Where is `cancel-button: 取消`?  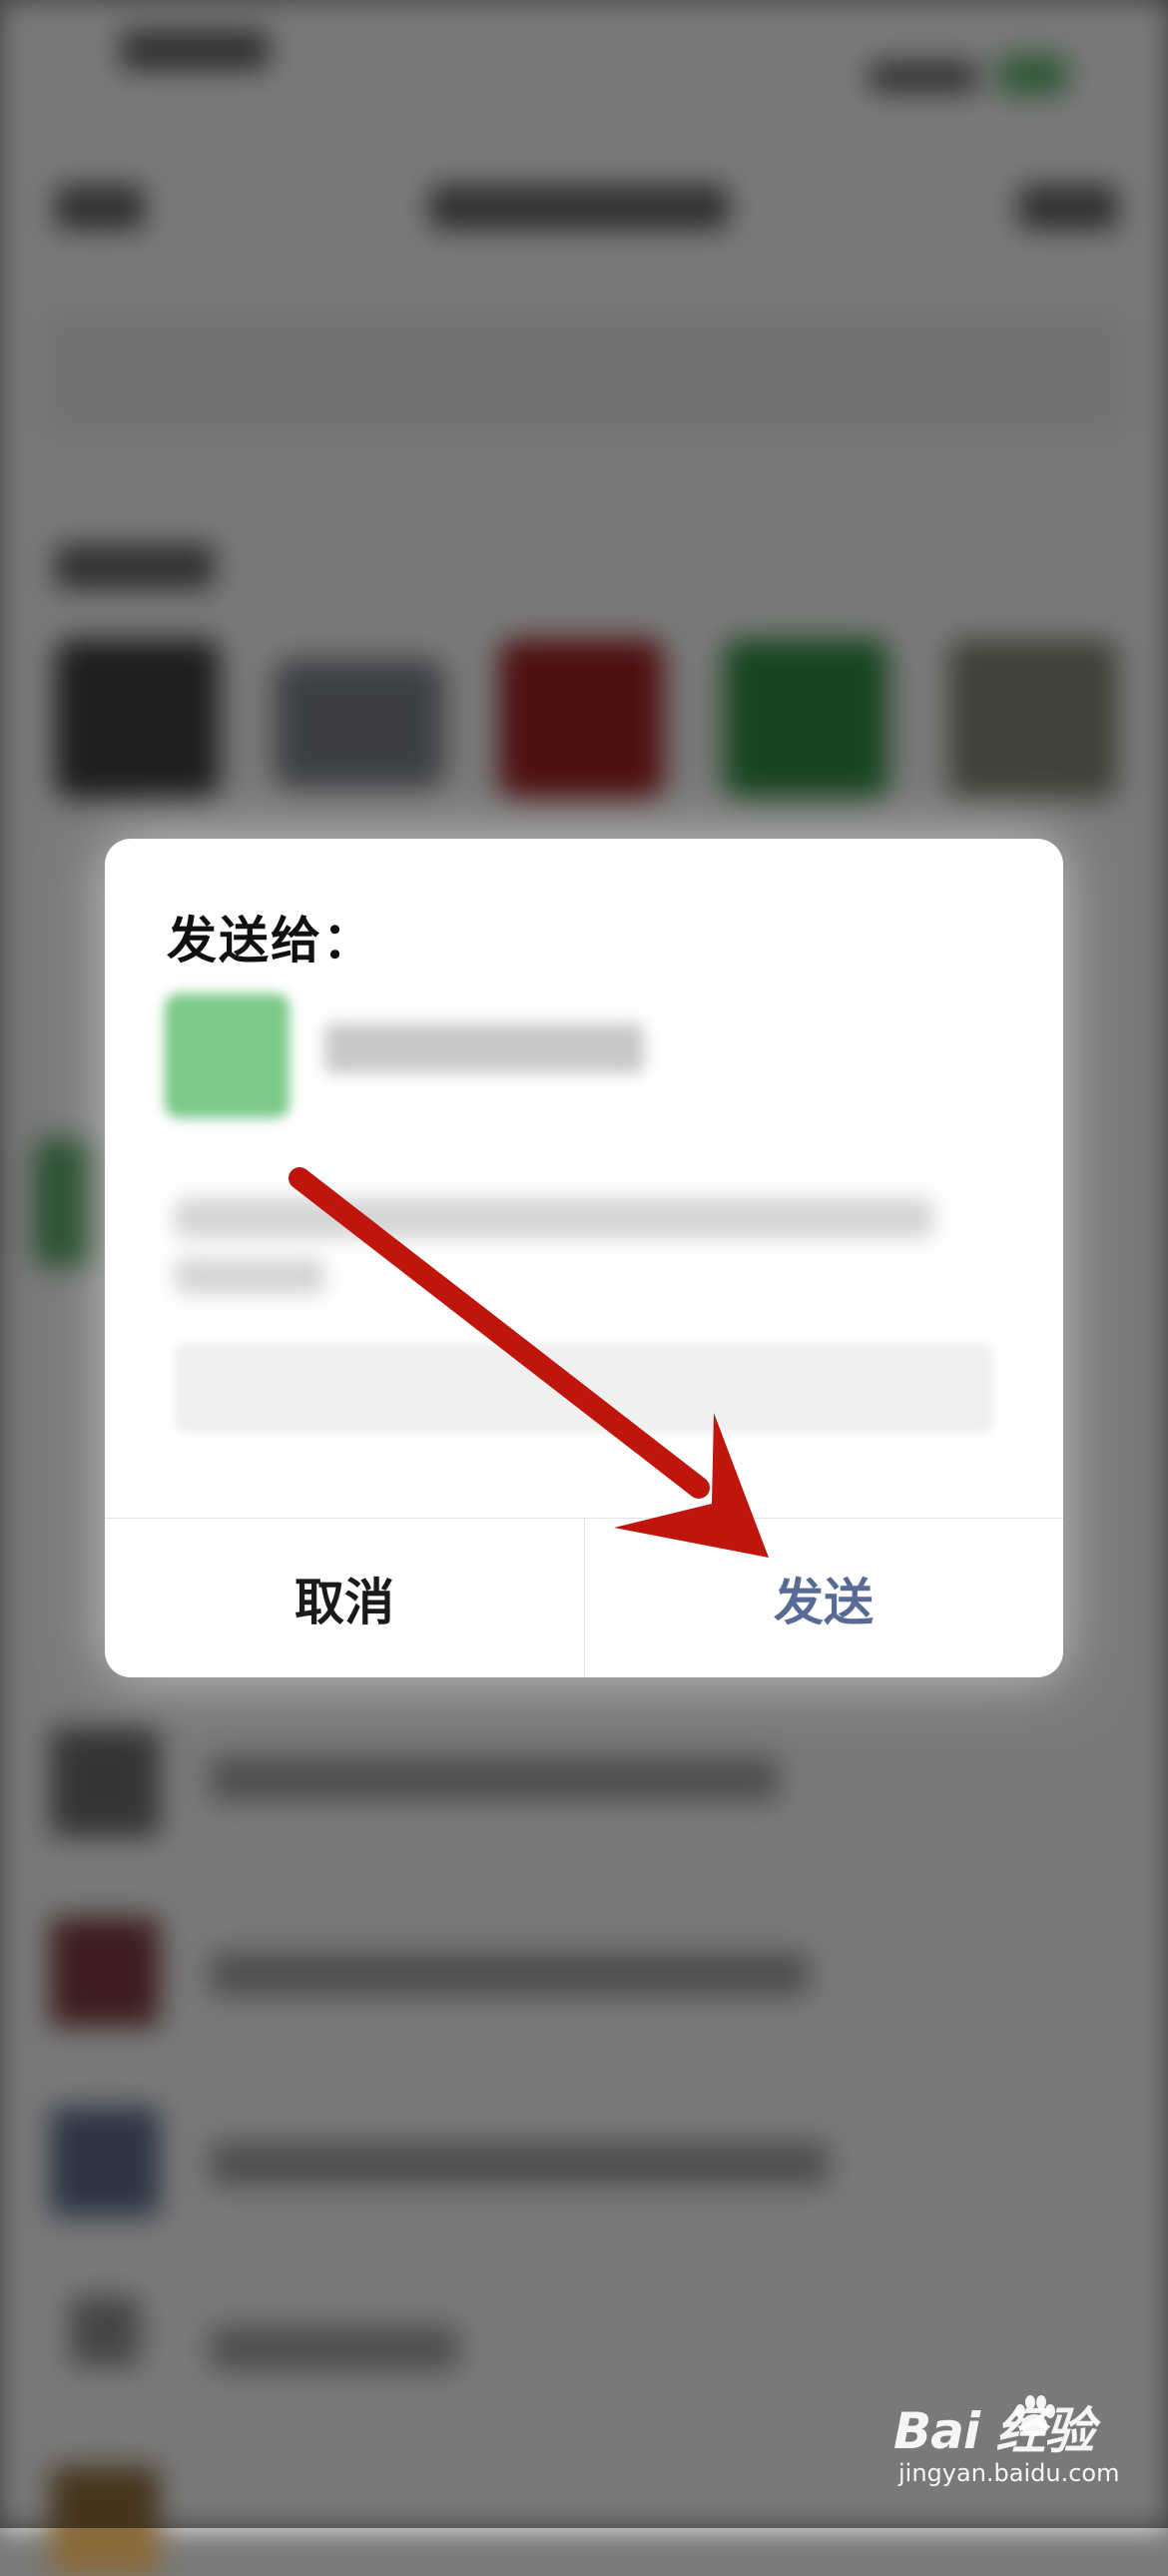 cancel-button: 取消 is located at coordinates (345, 1598).